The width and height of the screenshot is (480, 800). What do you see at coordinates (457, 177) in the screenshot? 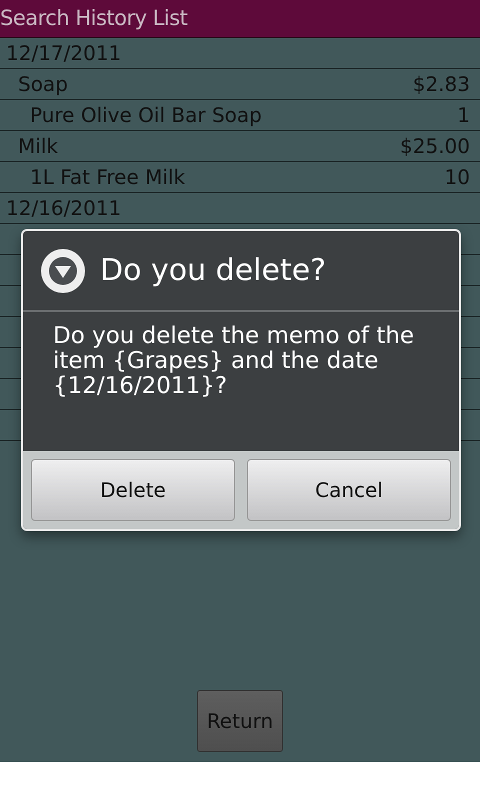
I see `item-quantity: 10` at bounding box center [457, 177].